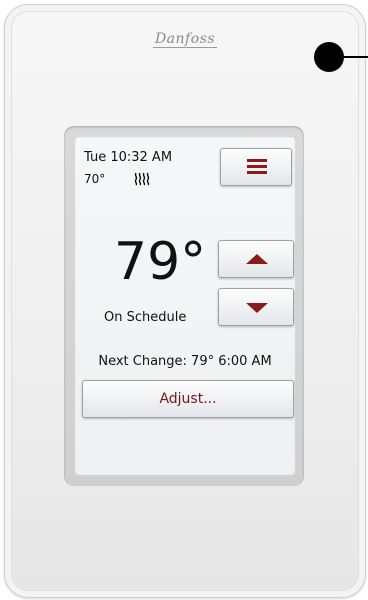  I want to click on setpoint-temperature: 79°, so click(160, 262).